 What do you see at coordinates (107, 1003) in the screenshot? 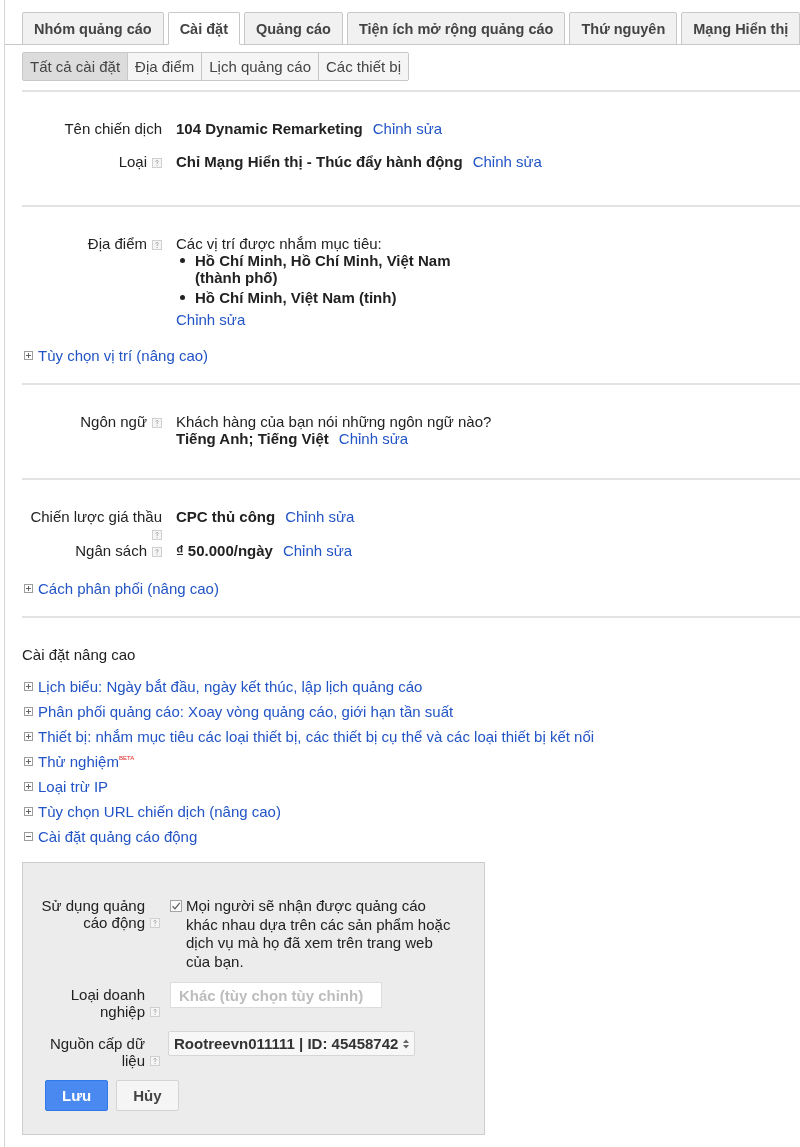
I see `field-label: Loại doanh nghiệp` at bounding box center [107, 1003].